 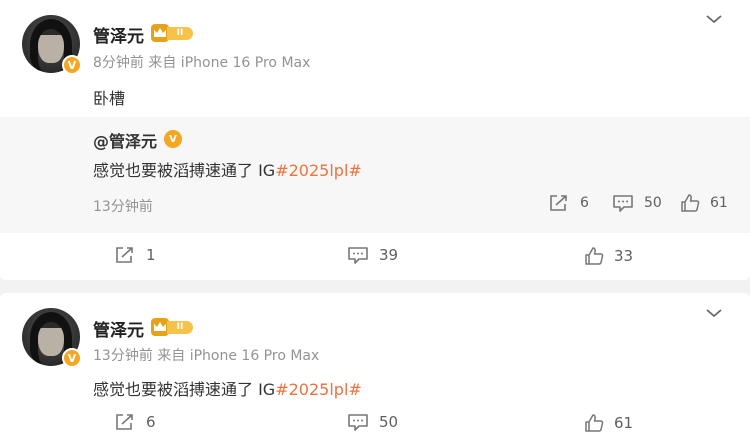 What do you see at coordinates (568, 203) in the screenshot?
I see `quoted-repost-button: 6` at bounding box center [568, 203].